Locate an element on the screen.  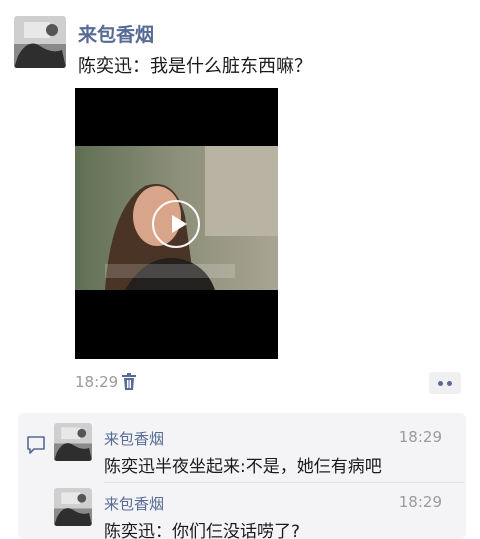
post-time: 18:29 is located at coordinates (97, 382).